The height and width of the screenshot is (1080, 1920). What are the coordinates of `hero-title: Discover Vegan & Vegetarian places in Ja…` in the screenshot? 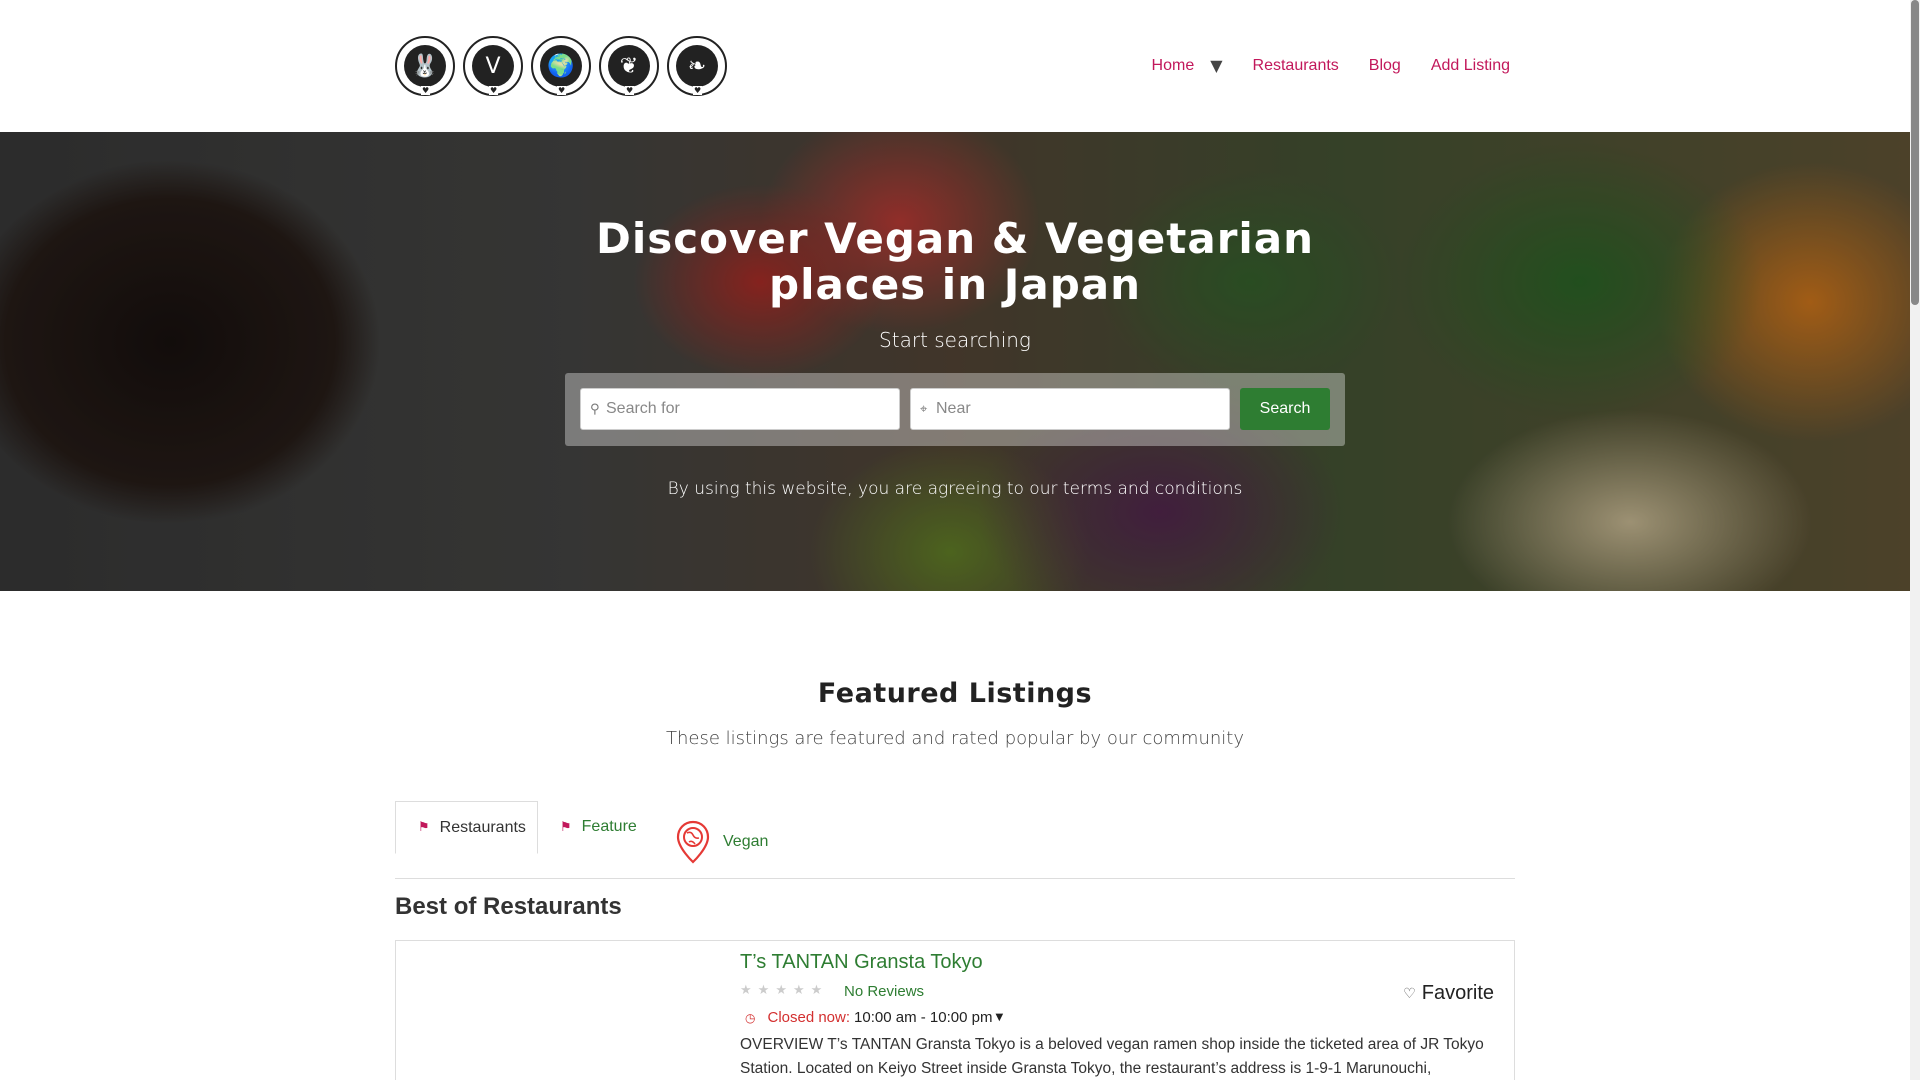 It's located at (955, 261).